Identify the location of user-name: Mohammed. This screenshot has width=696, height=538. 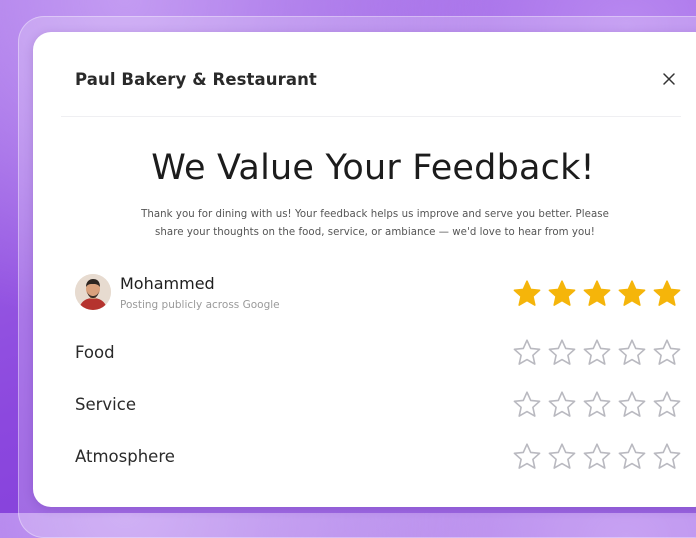
(167, 283).